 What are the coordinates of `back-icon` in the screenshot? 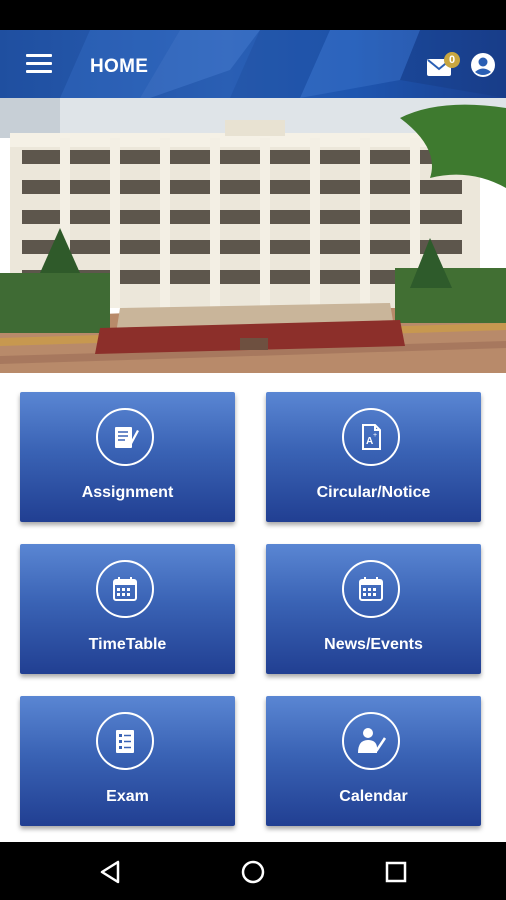 It's located at (111, 872).